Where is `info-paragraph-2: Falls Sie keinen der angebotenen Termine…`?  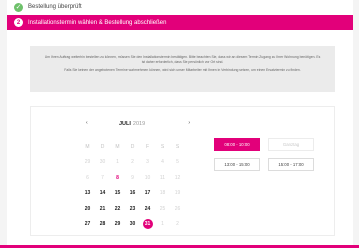 info-paragraph-2: Falls Sie keinen der angebotenen Termine… is located at coordinates (182, 70).